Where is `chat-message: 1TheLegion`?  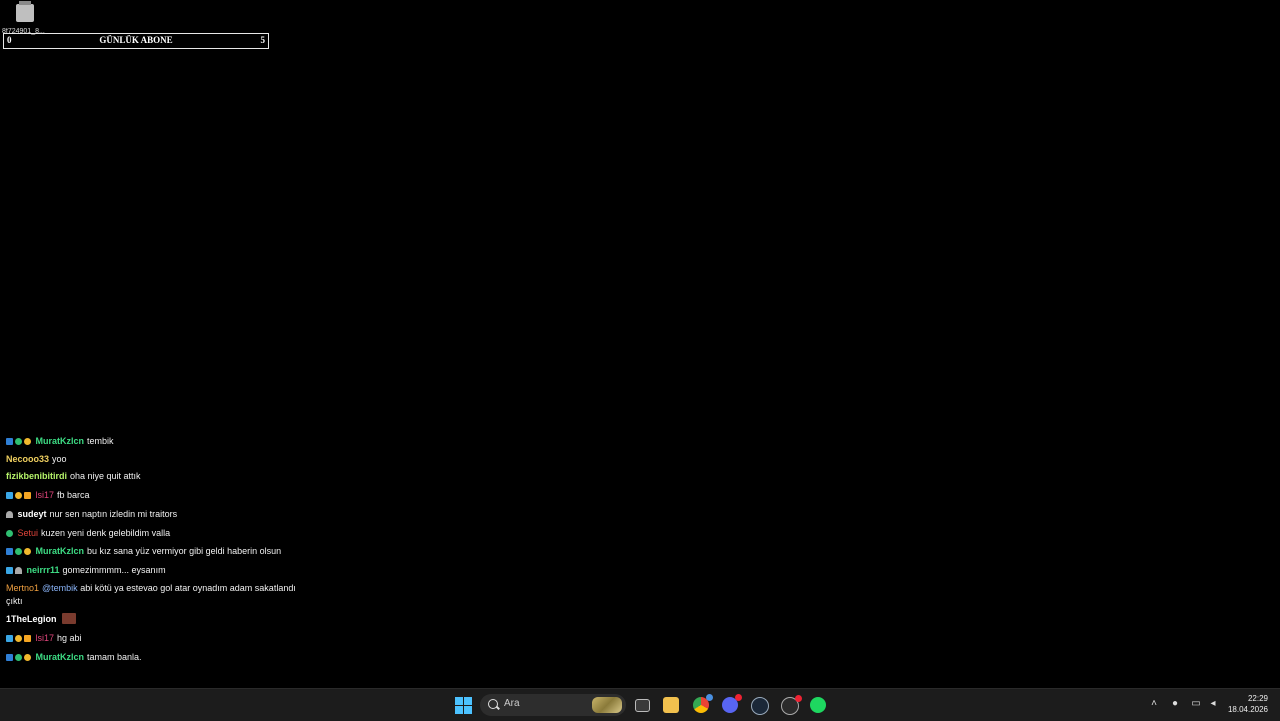
chat-message: 1TheLegion is located at coordinates (151, 619).